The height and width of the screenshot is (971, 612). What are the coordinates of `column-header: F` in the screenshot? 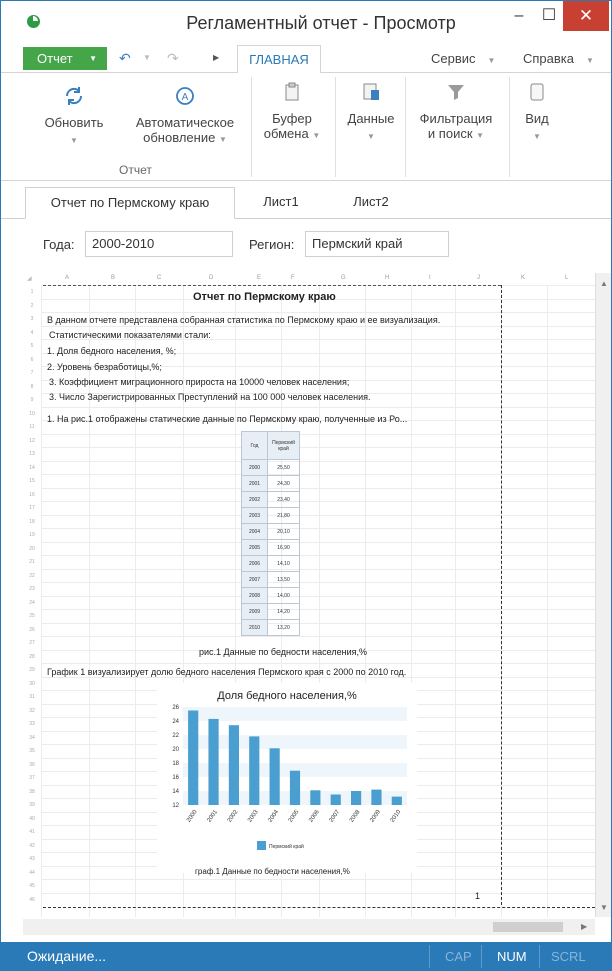 It's located at (293, 278).